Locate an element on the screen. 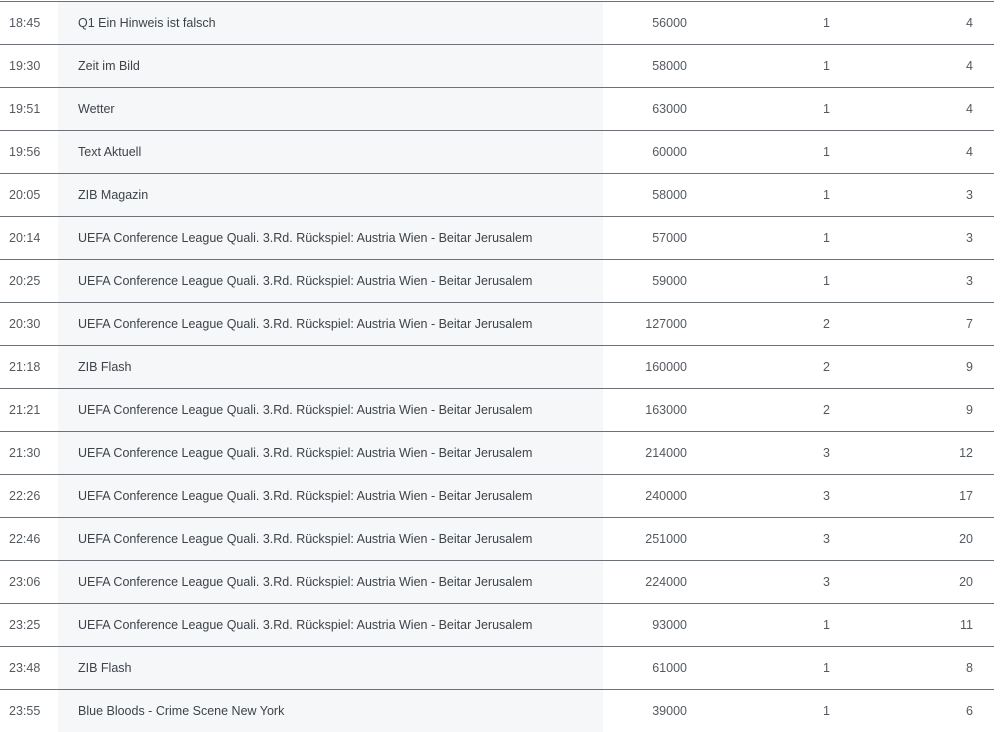 The image size is (1000, 732). time-cell: 23:06 is located at coordinates (25, 582).